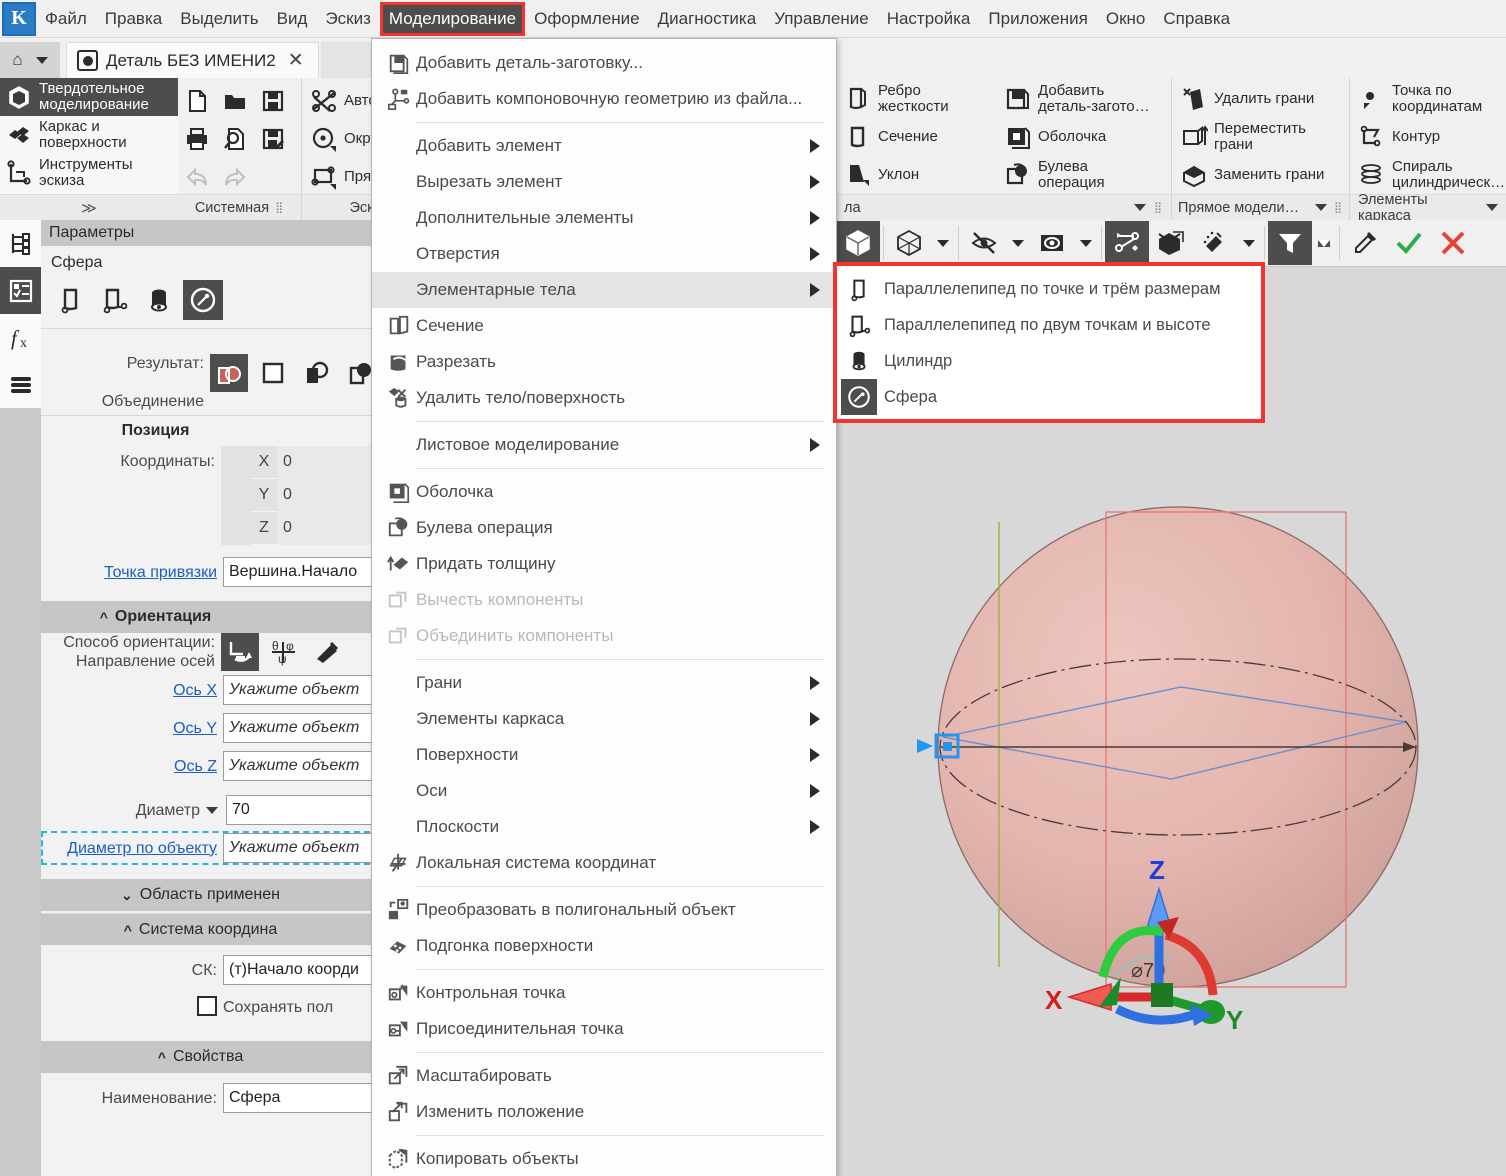  What do you see at coordinates (240, 652) in the screenshot?
I see `orientation-by-axes-button` at bounding box center [240, 652].